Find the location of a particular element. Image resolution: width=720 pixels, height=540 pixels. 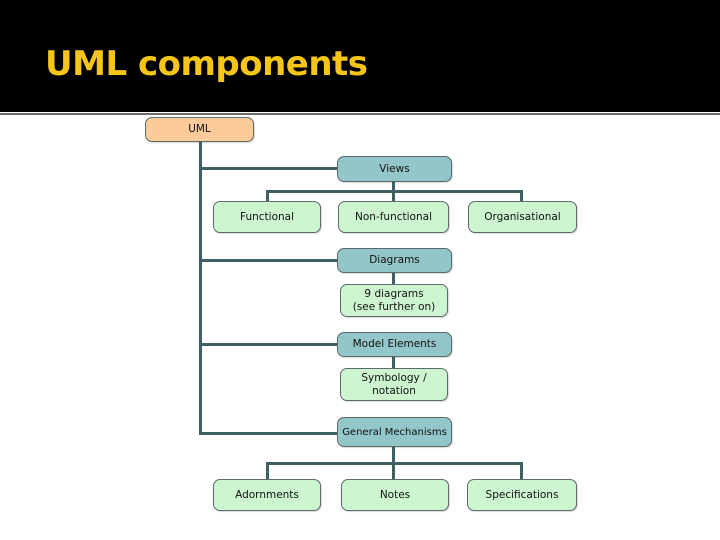

node-label: Adornments is located at coordinates (267, 494).